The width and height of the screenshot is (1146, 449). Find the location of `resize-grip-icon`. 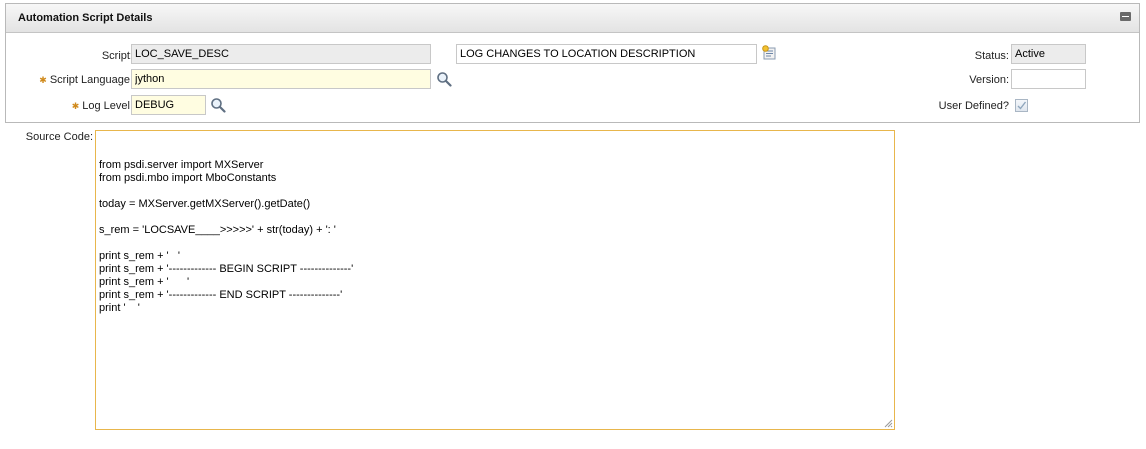

resize-grip-icon is located at coordinates (888, 423).